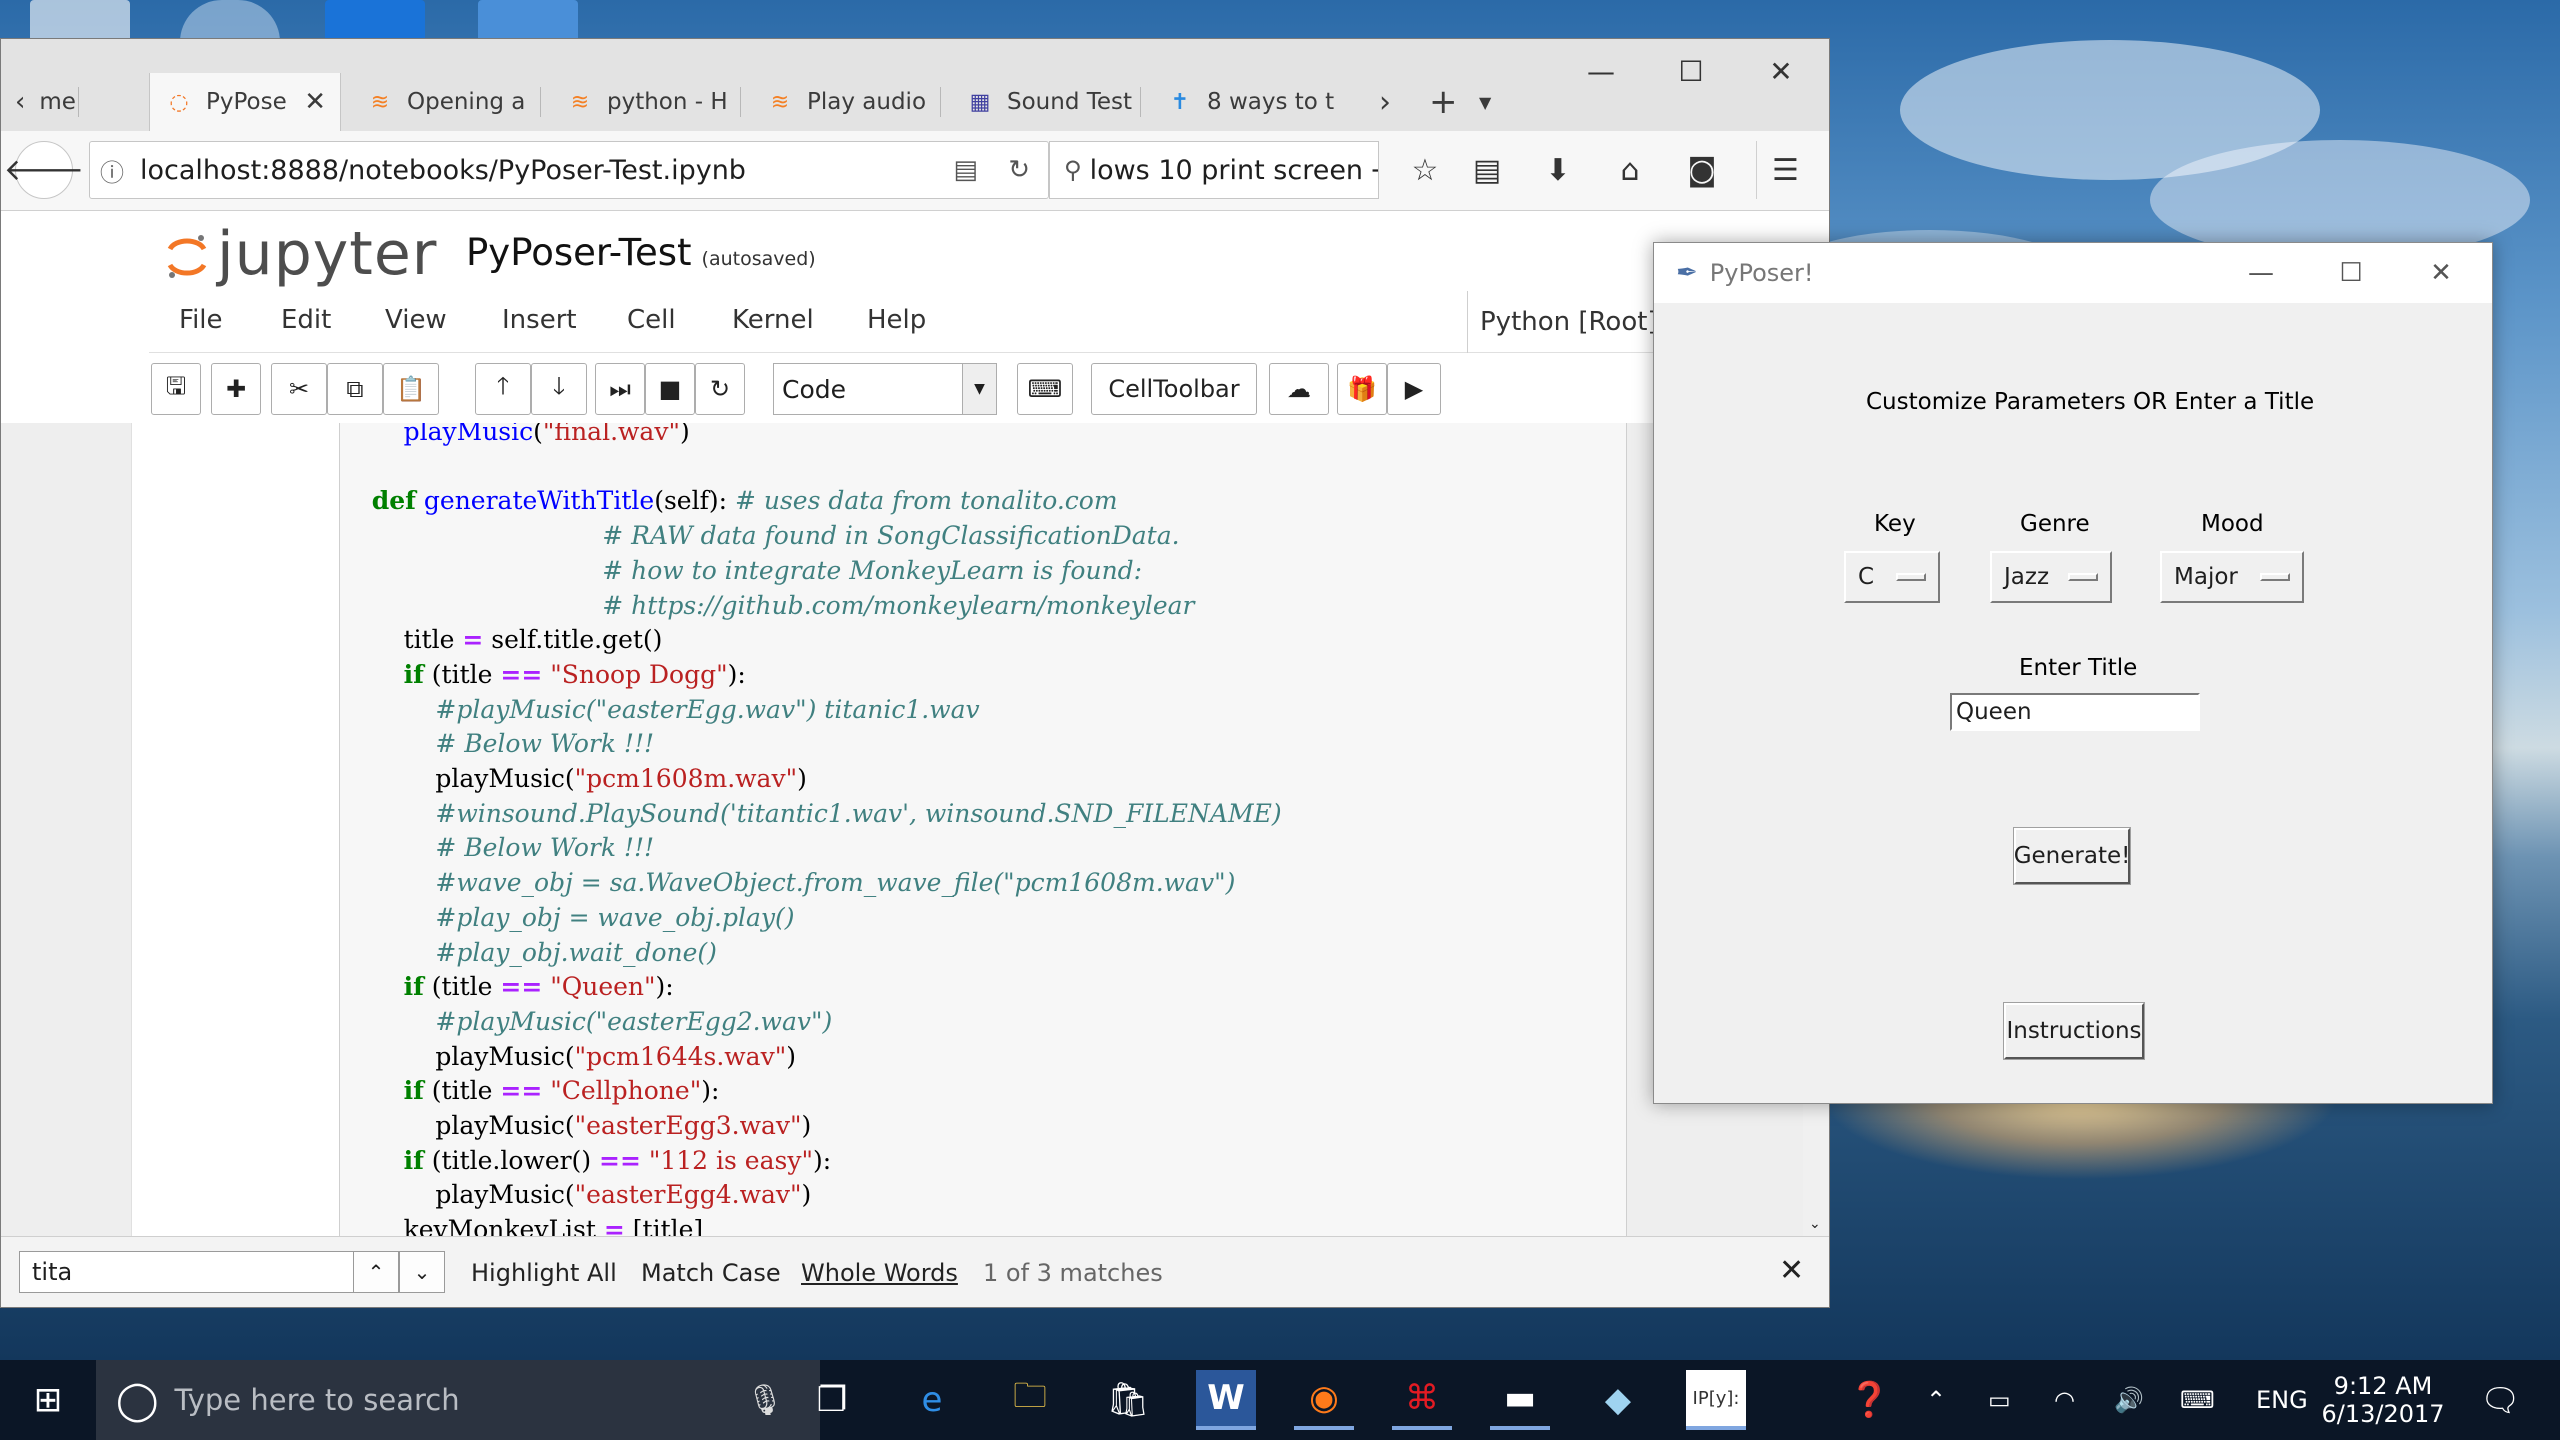 This screenshot has width=2560, height=1440. I want to click on language-indicator: ENG, so click(2282, 1400).